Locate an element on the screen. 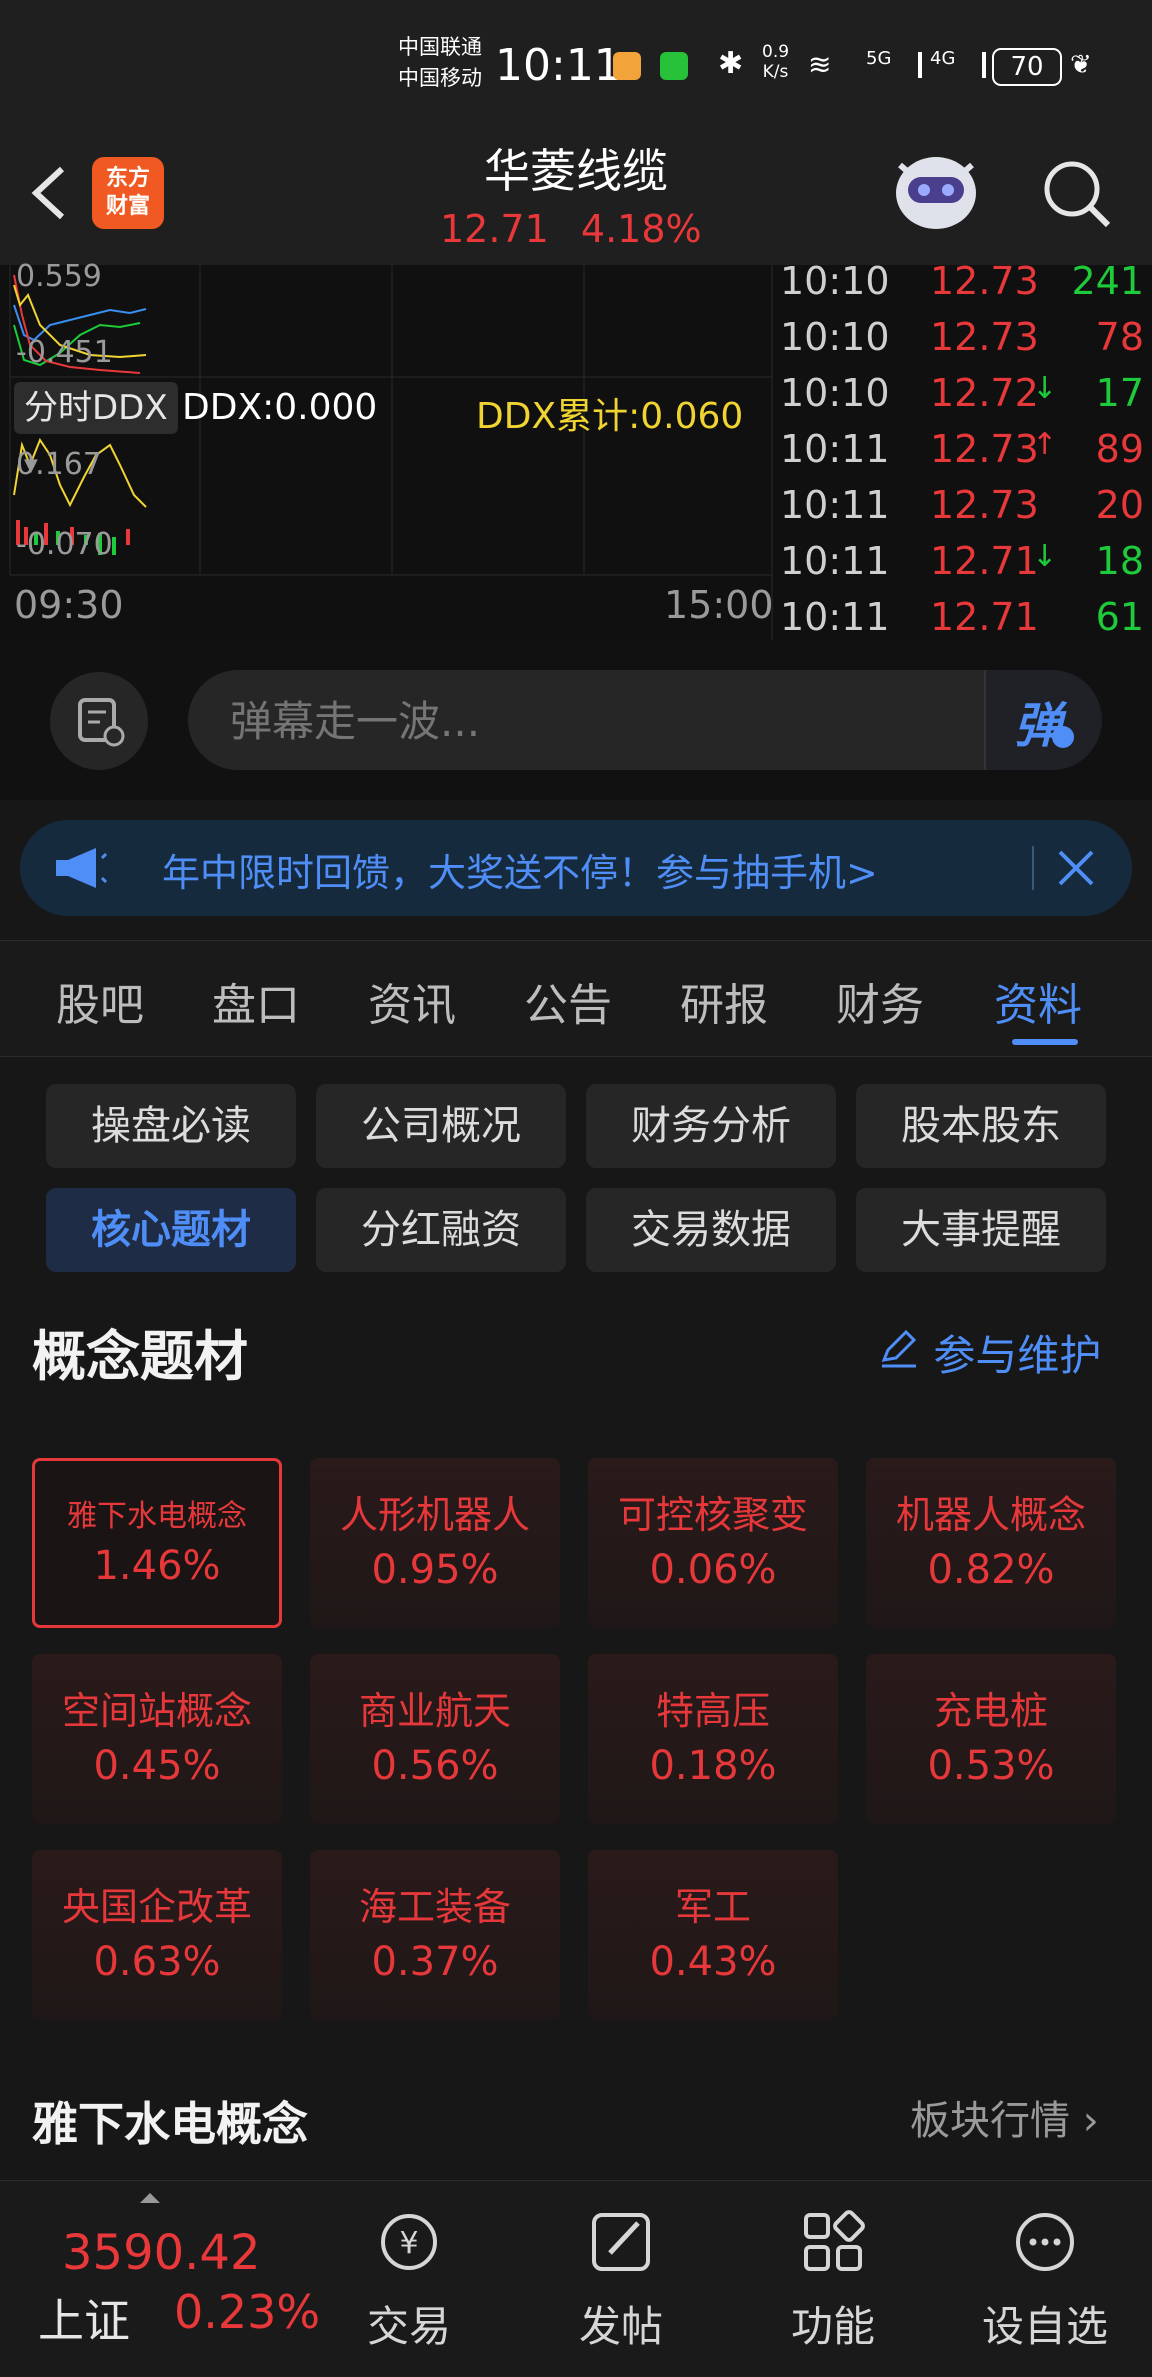 The width and height of the screenshot is (1152, 2377). maintain-label: 参与维护 is located at coordinates (1017, 1355).